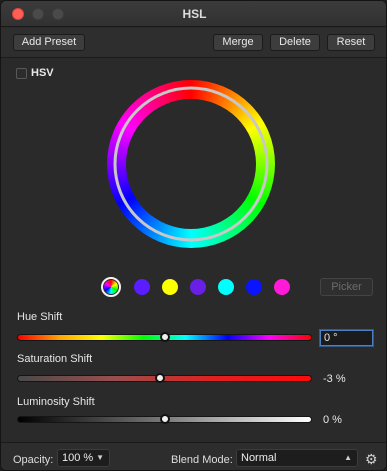 Image resolution: width=387 pixels, height=471 pixels. Describe the element at coordinates (295, 42) in the screenshot. I see `delete-button: Delete` at that location.